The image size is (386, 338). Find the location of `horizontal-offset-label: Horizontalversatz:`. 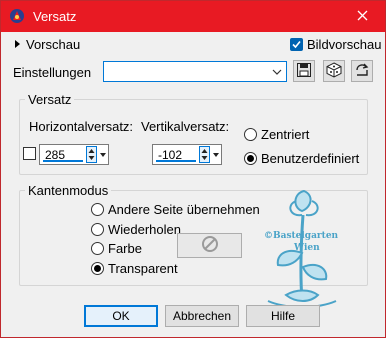

horizontal-offset-label: Horizontalversatz: is located at coordinates (81, 126).